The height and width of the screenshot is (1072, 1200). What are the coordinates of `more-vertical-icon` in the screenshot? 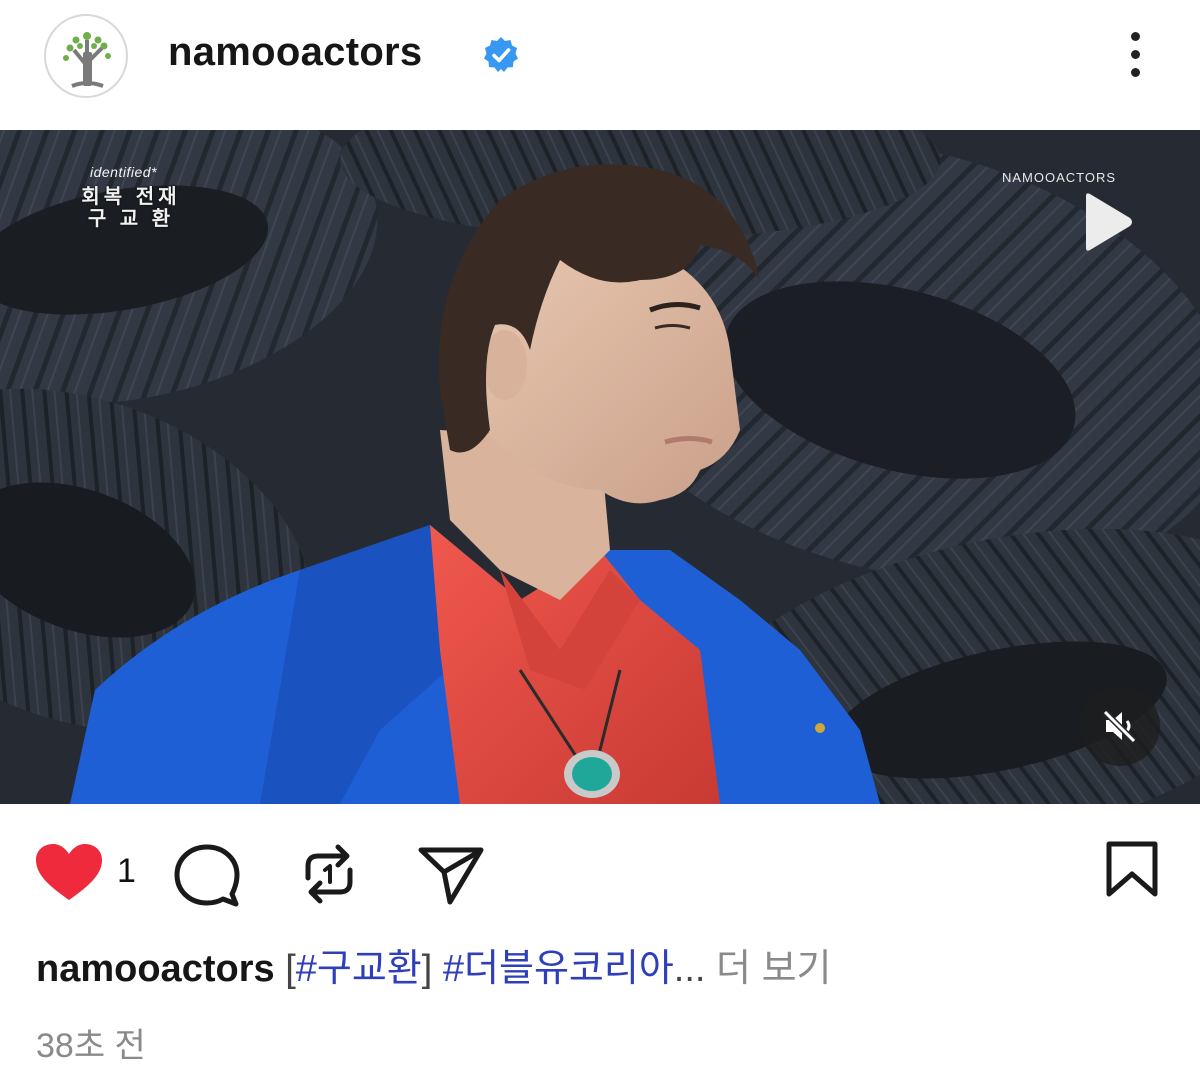 It's located at (1135, 36).